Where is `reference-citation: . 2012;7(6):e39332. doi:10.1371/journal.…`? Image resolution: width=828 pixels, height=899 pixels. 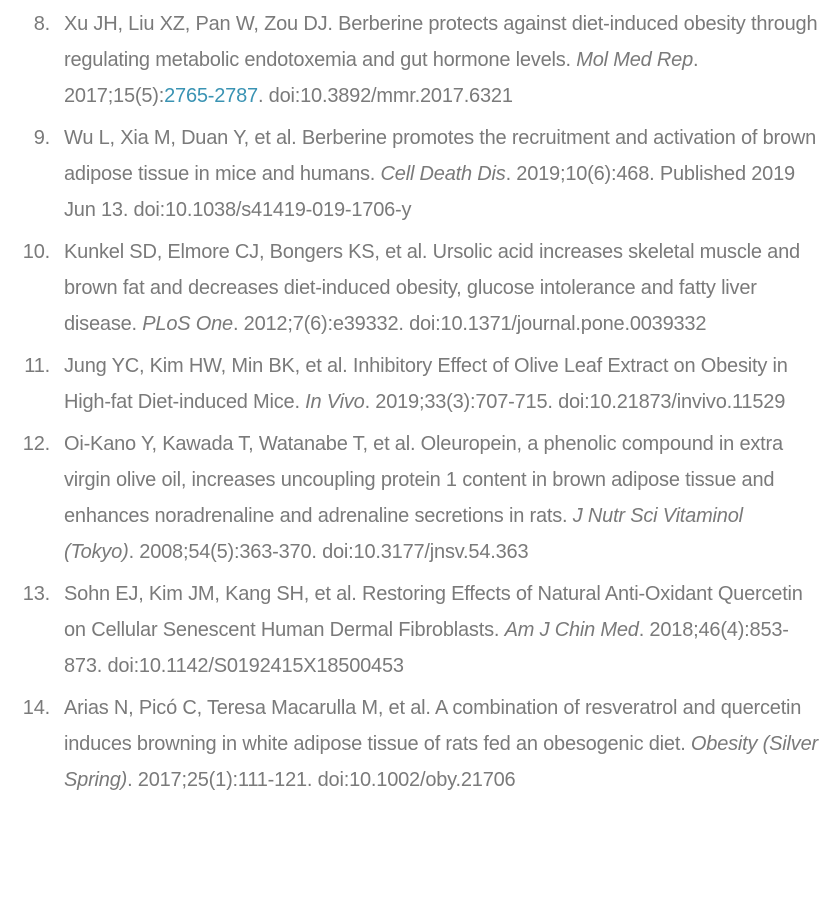
reference-citation: . 2012;7(6):e39332. doi:10.1371/journal.… is located at coordinates (469, 324).